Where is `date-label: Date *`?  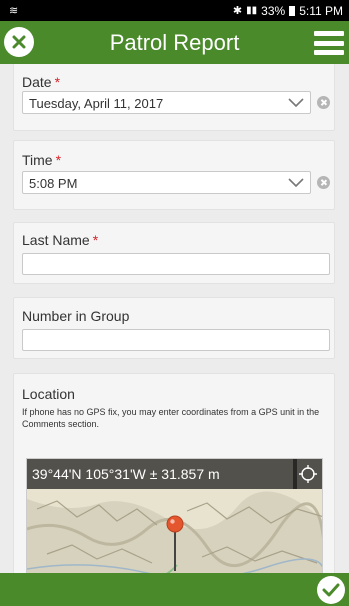
date-label: Date * is located at coordinates (41, 82).